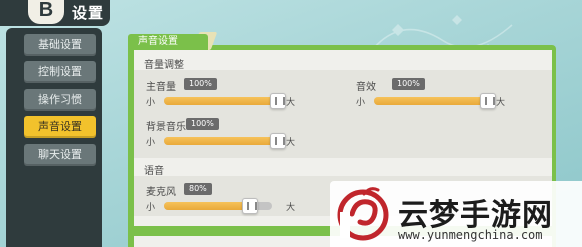 The height and width of the screenshot is (247, 582). I want to click on slider-label-master: 主音量, so click(161, 87).